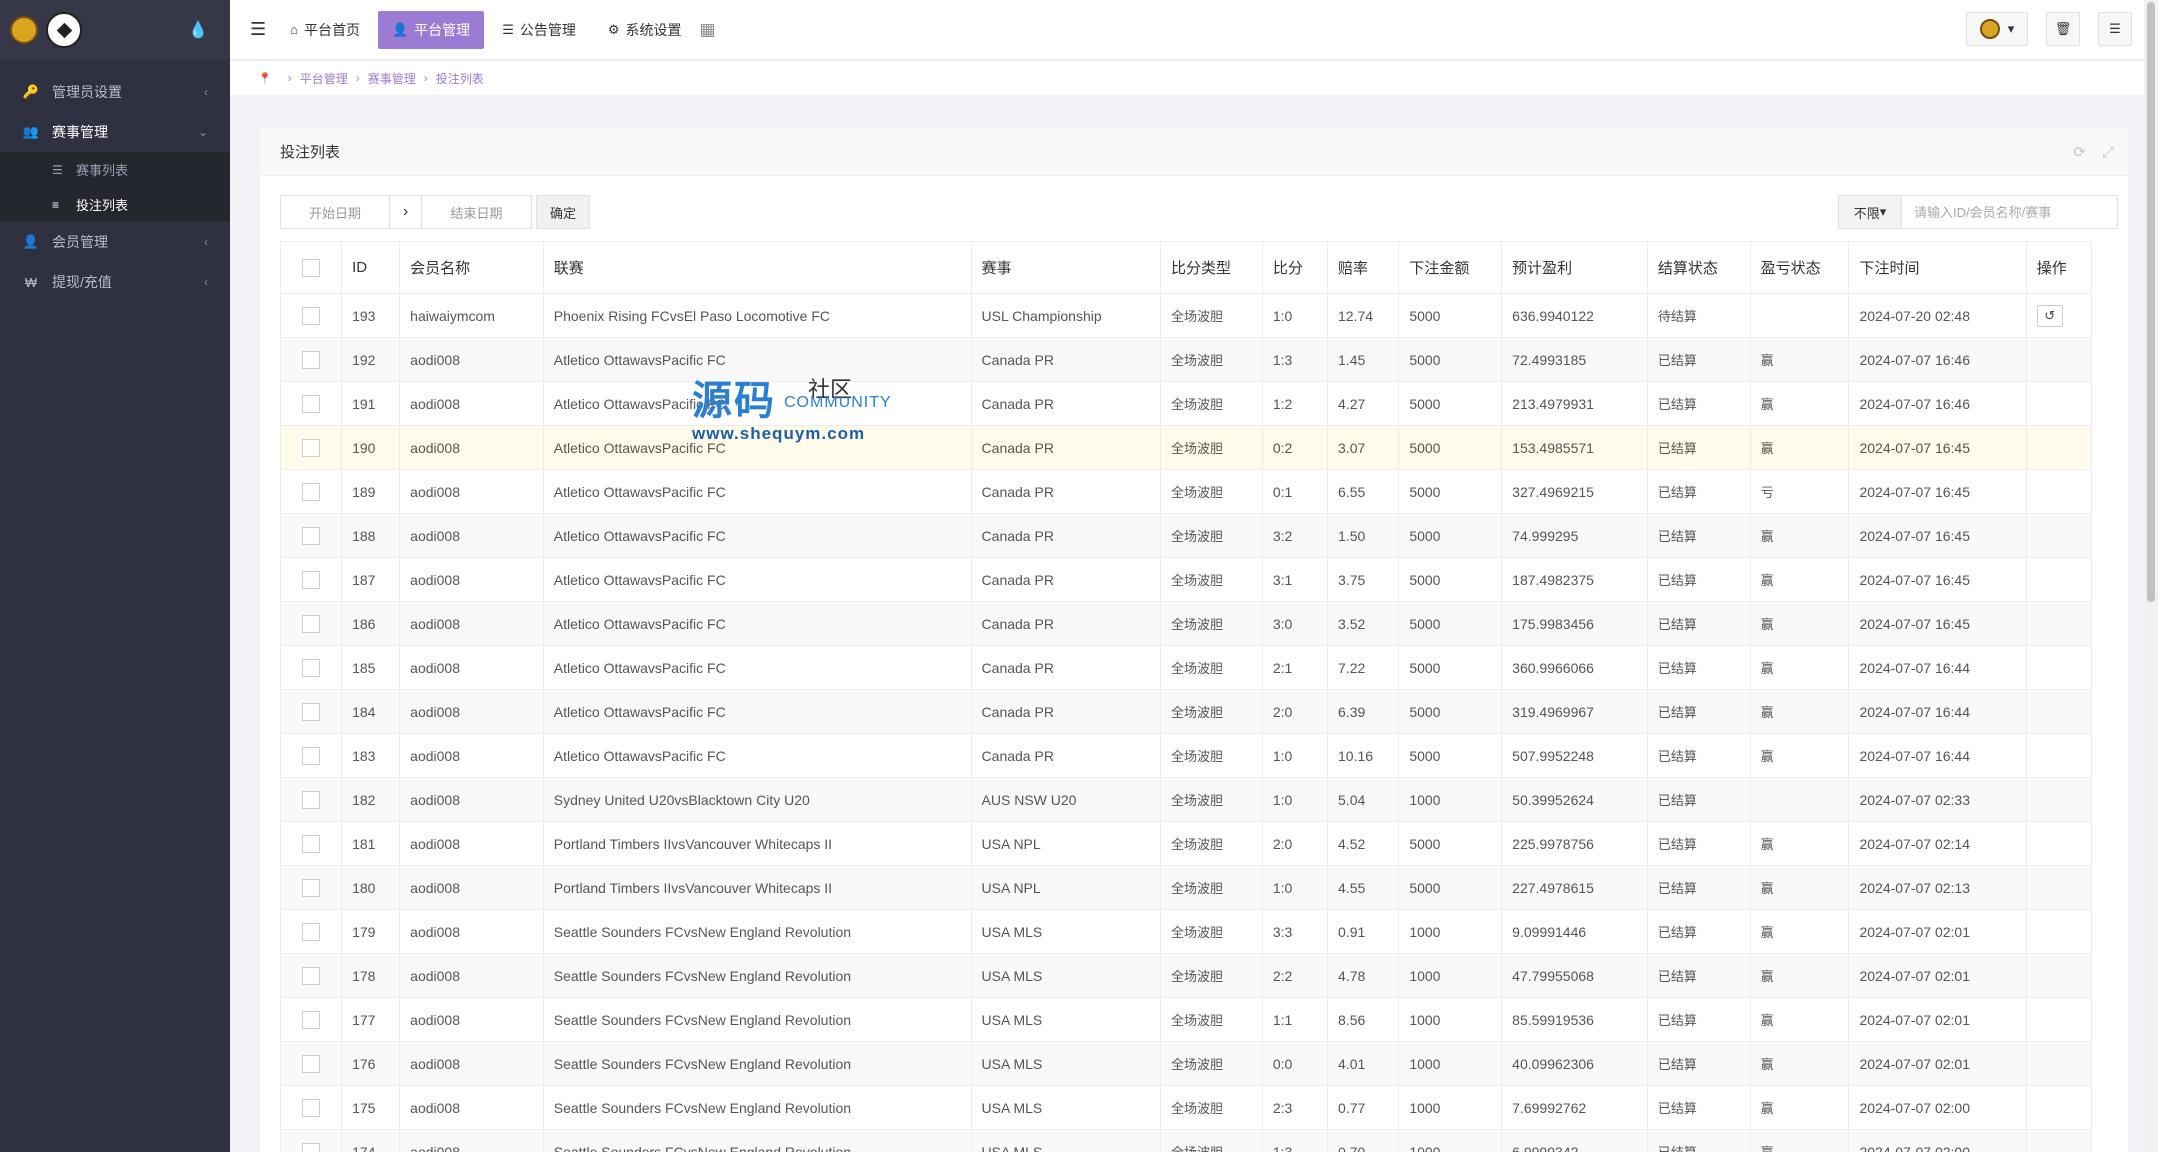 This screenshot has height=1152, width=2158. What do you see at coordinates (477, 212) in the screenshot?
I see `end-date-input: 结束日期` at bounding box center [477, 212].